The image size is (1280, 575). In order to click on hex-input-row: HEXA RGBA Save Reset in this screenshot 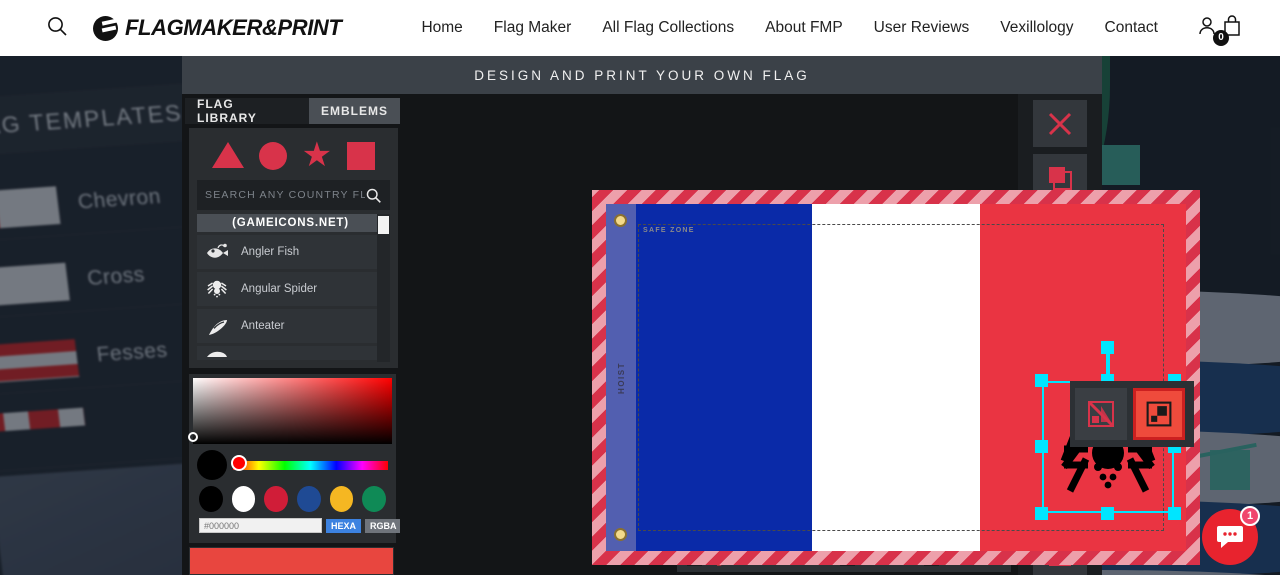, I will do `click(334, 528)`.